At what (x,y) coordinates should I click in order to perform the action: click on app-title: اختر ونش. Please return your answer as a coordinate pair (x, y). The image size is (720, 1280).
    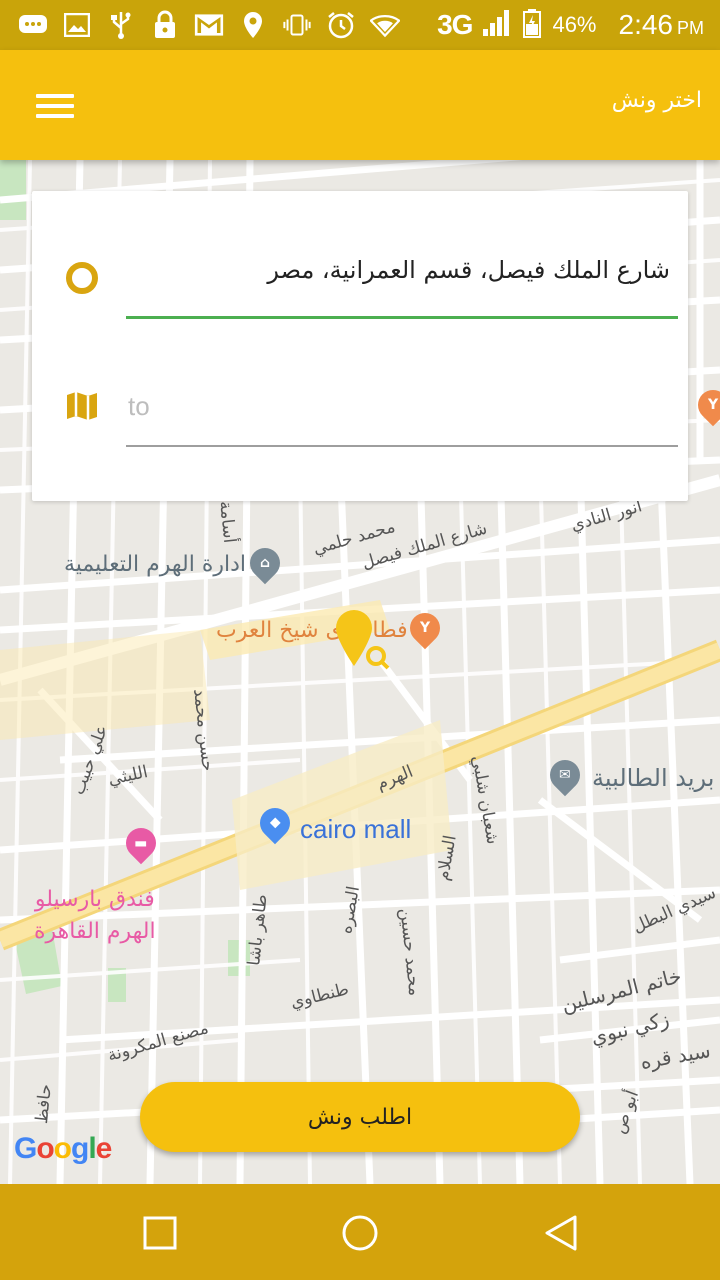
    Looking at the image, I should click on (656, 100).